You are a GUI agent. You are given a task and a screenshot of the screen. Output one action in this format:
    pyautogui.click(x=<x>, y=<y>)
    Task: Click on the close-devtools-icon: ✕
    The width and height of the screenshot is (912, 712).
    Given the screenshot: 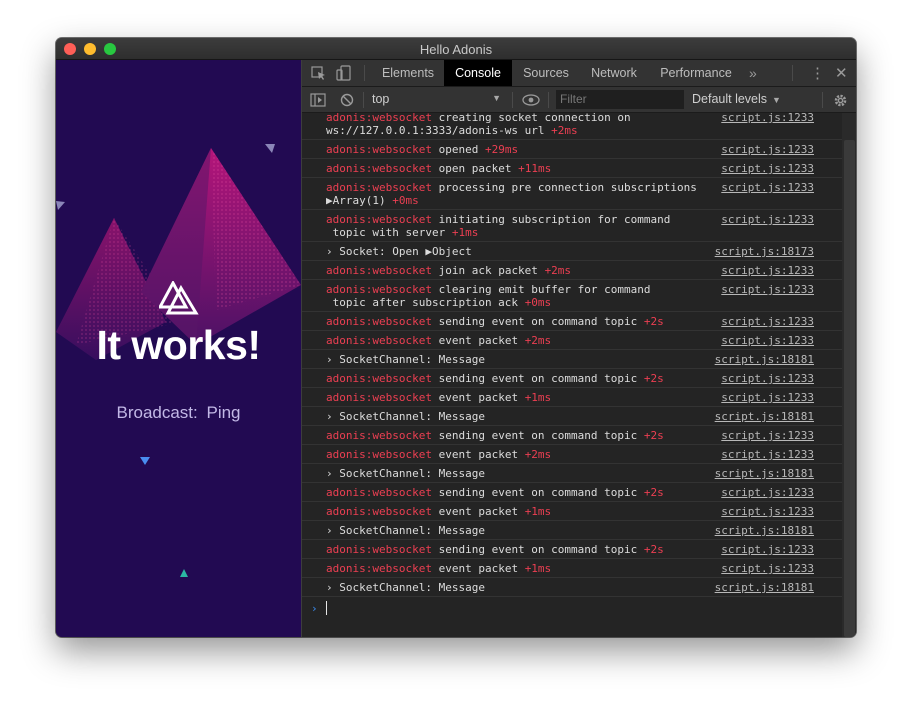 What is the action you would take?
    pyautogui.click(x=841, y=73)
    